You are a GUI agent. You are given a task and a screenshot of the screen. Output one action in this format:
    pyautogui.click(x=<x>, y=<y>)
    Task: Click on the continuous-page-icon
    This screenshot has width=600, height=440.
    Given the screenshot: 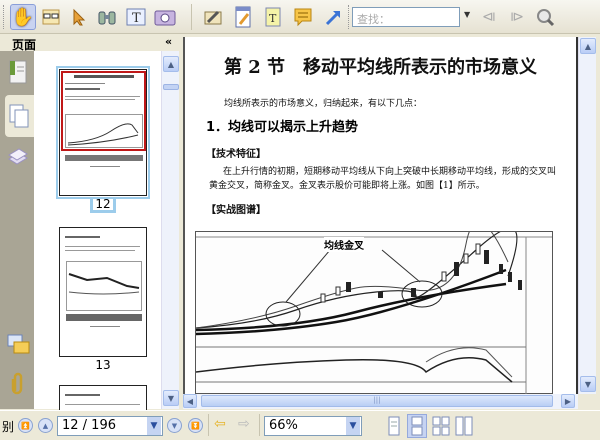 What is the action you would take?
    pyautogui.click(x=417, y=426)
    